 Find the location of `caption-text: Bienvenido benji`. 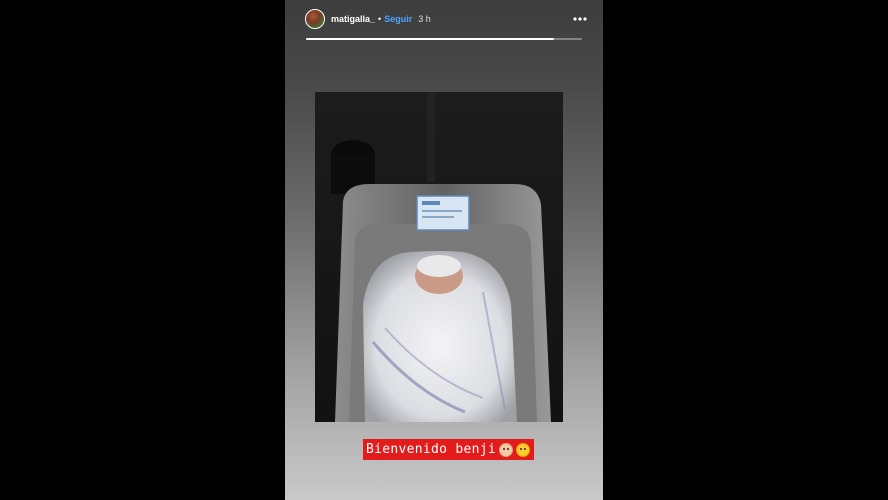

caption-text: Bienvenido benji is located at coordinates (431, 449).